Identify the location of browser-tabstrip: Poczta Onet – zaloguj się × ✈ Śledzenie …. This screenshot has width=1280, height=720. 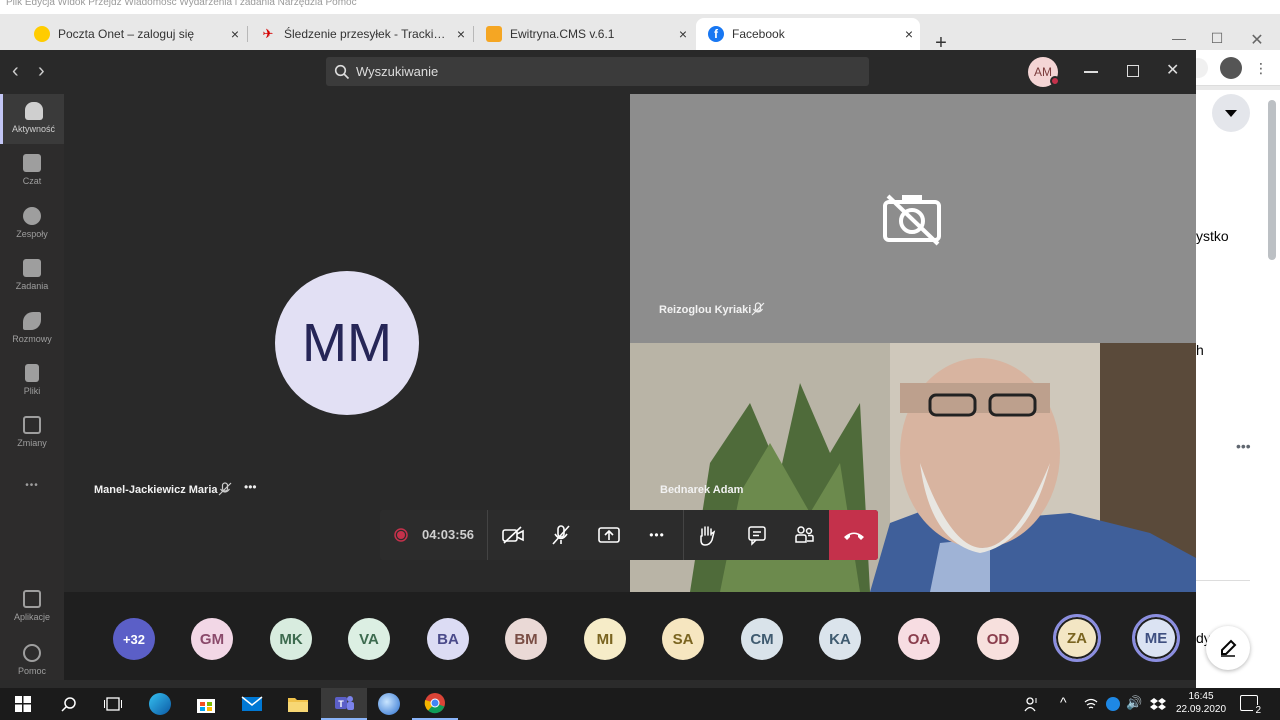
(640, 34).